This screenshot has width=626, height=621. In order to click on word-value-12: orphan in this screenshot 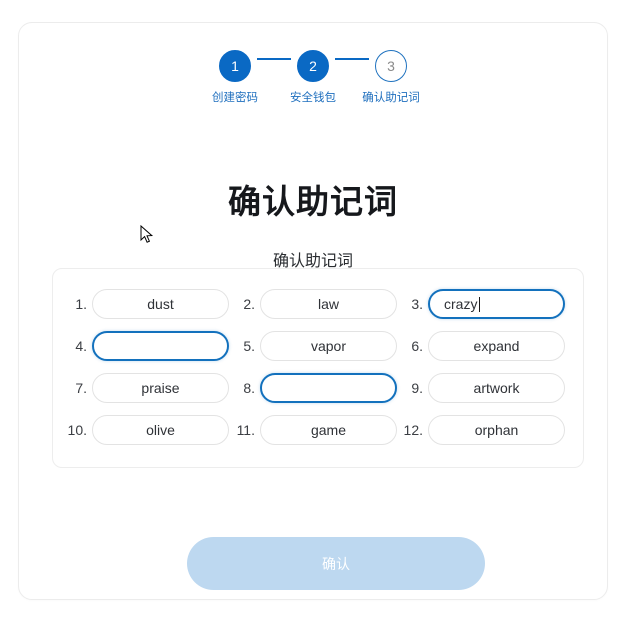, I will do `click(496, 430)`.